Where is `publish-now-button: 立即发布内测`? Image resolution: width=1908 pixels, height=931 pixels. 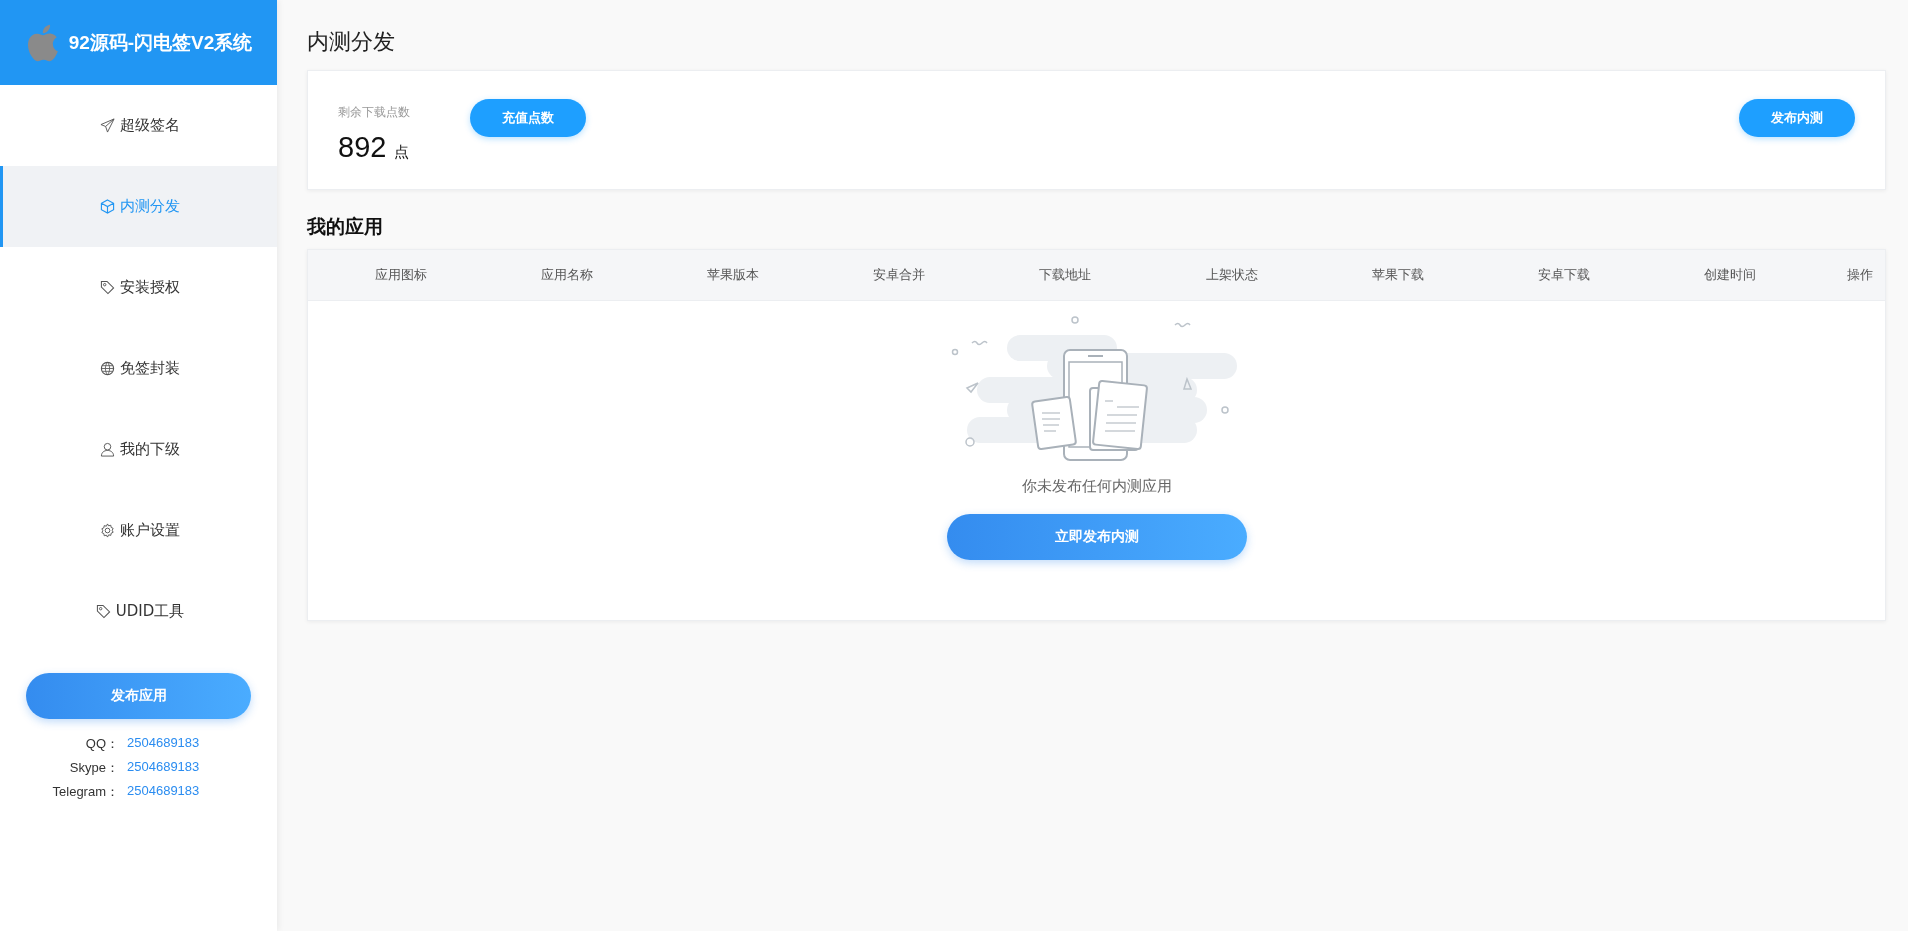 publish-now-button: 立即发布内测 is located at coordinates (1096, 537).